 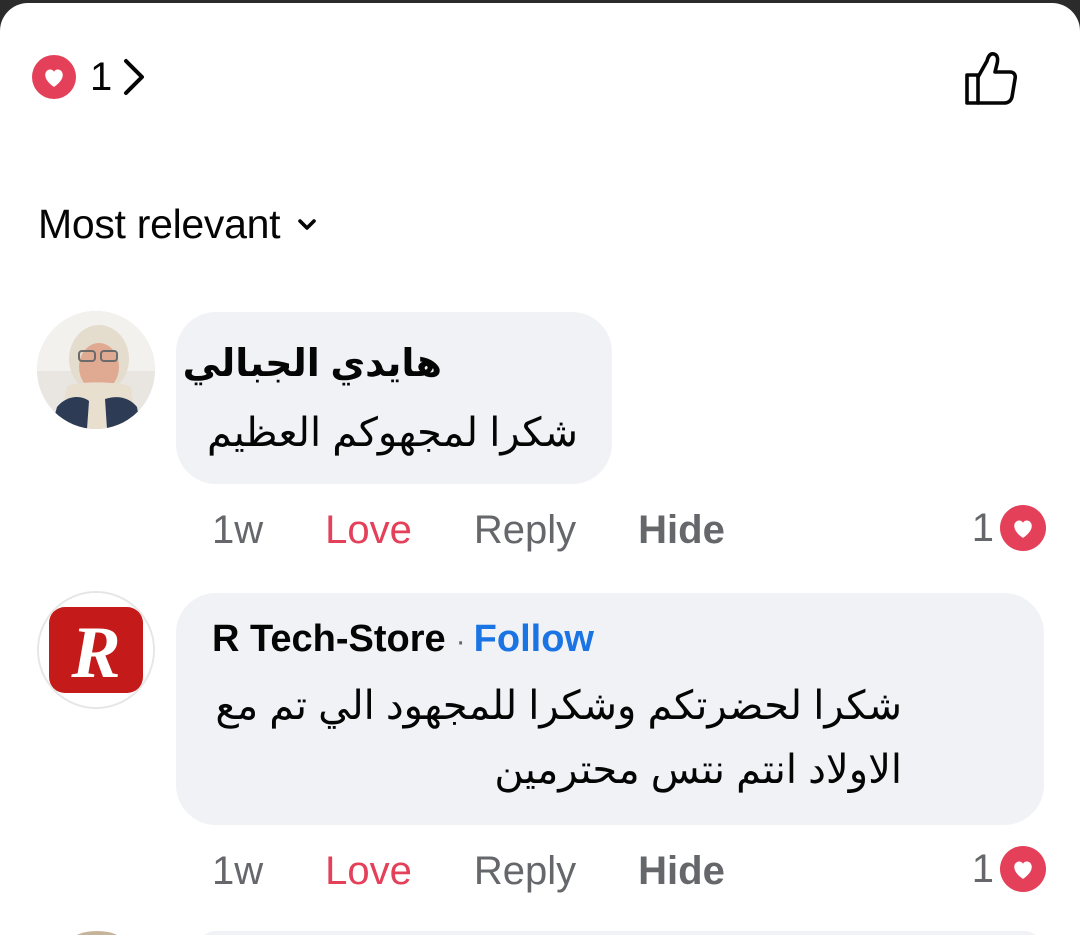 What do you see at coordinates (134, 77) in the screenshot?
I see `chevron-right-icon` at bounding box center [134, 77].